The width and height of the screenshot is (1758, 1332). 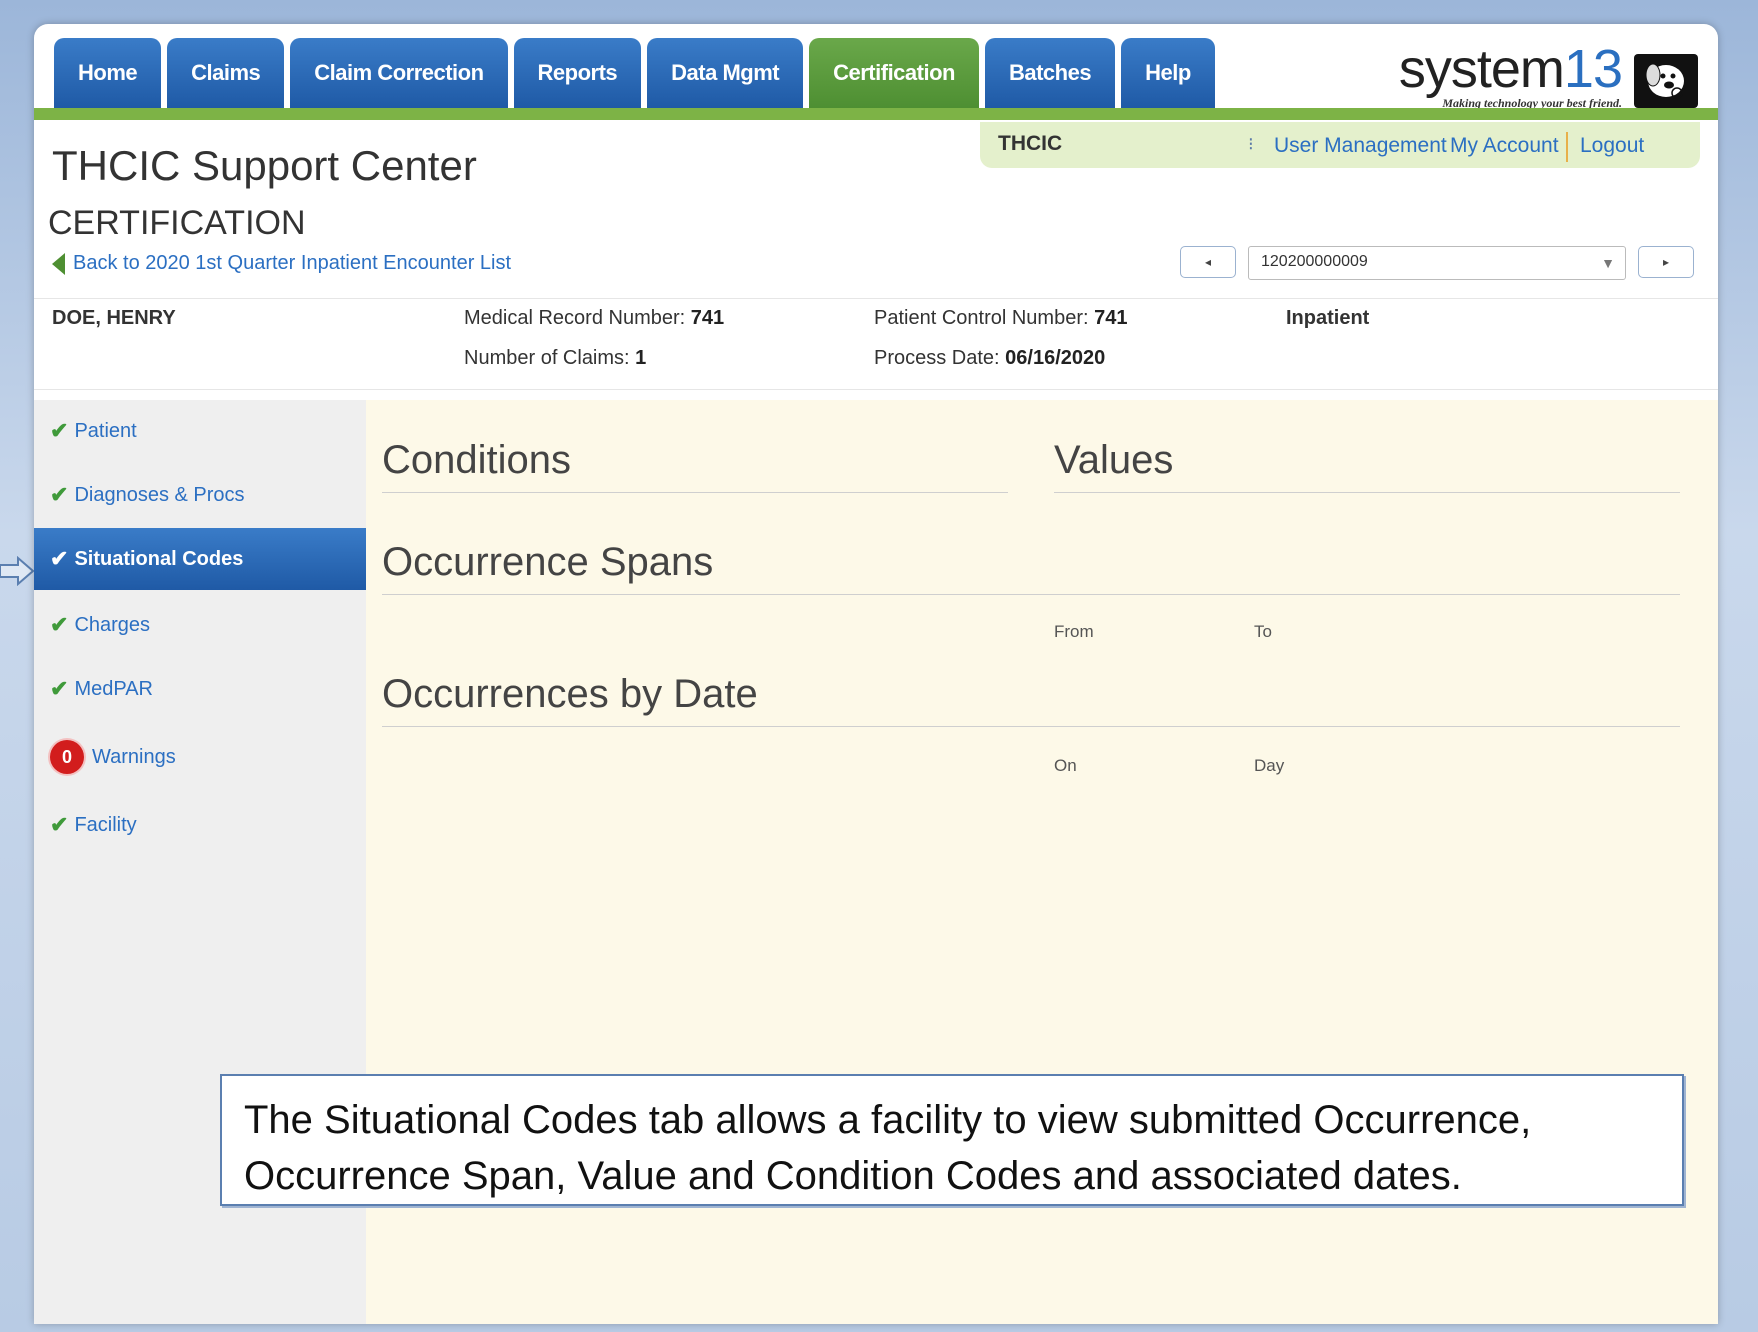 What do you see at coordinates (940, 358) in the screenshot?
I see `process-date-label: Process Date:` at bounding box center [940, 358].